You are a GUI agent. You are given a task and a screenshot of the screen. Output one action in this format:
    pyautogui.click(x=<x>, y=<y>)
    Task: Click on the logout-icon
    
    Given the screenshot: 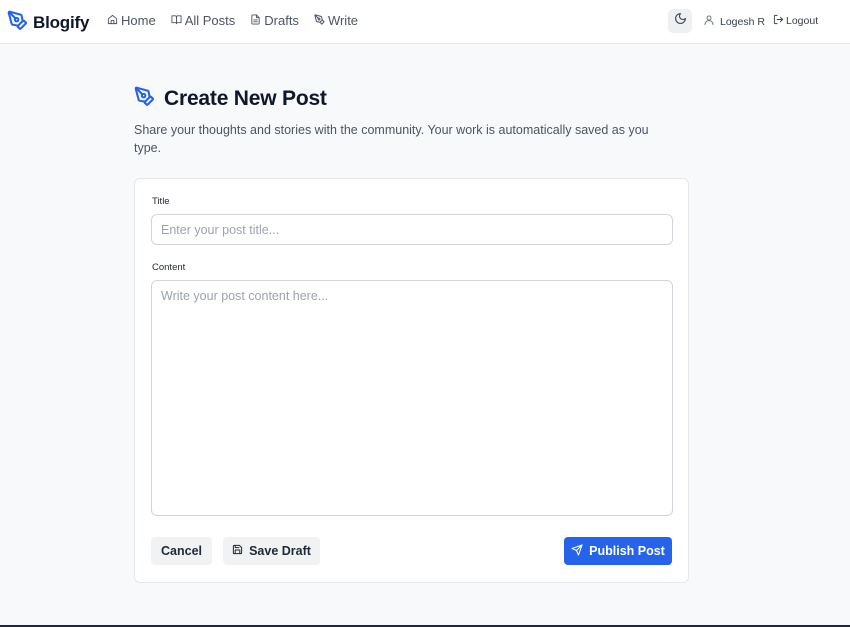 What is the action you would take?
    pyautogui.click(x=778, y=21)
    